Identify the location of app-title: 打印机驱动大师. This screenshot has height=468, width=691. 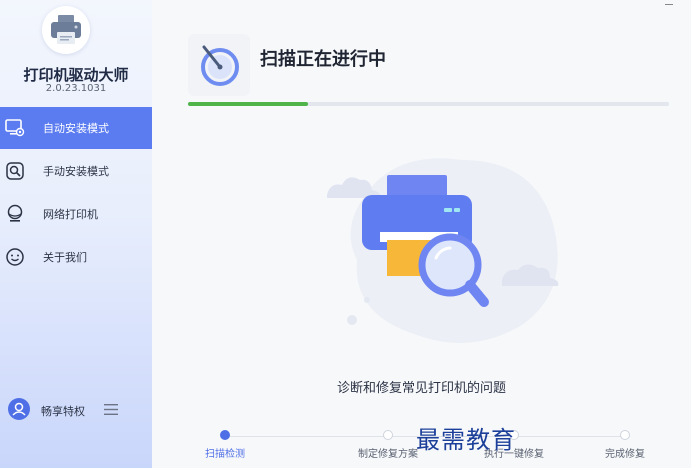
(76, 75).